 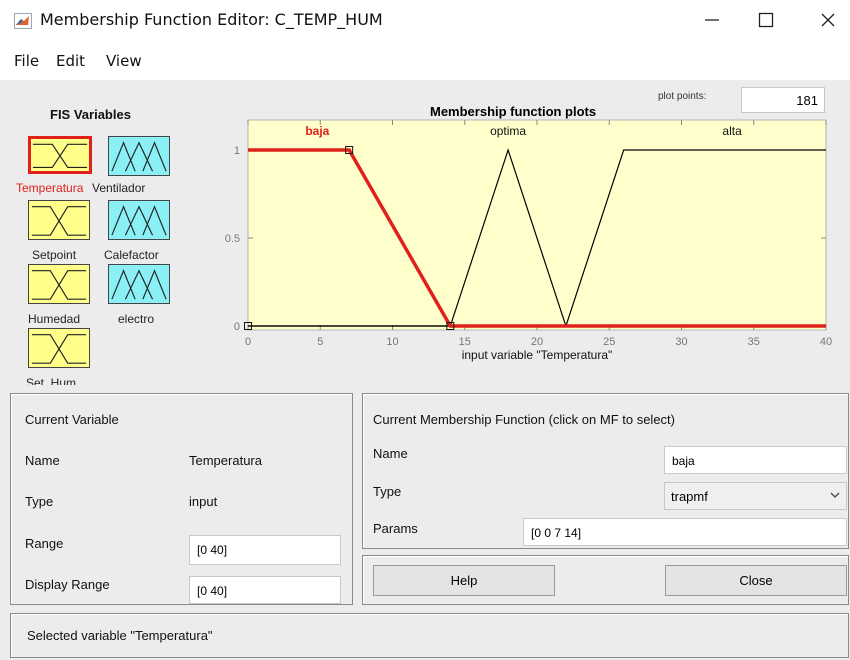 I want to click on variable-tile-temperatura, so click(x=60, y=155).